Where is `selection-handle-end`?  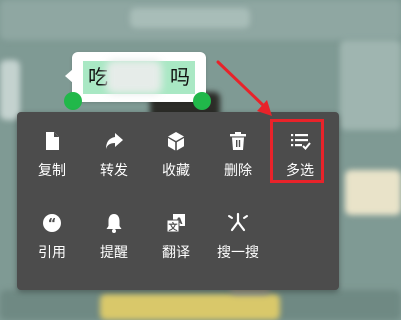 selection-handle-end is located at coordinates (202, 101).